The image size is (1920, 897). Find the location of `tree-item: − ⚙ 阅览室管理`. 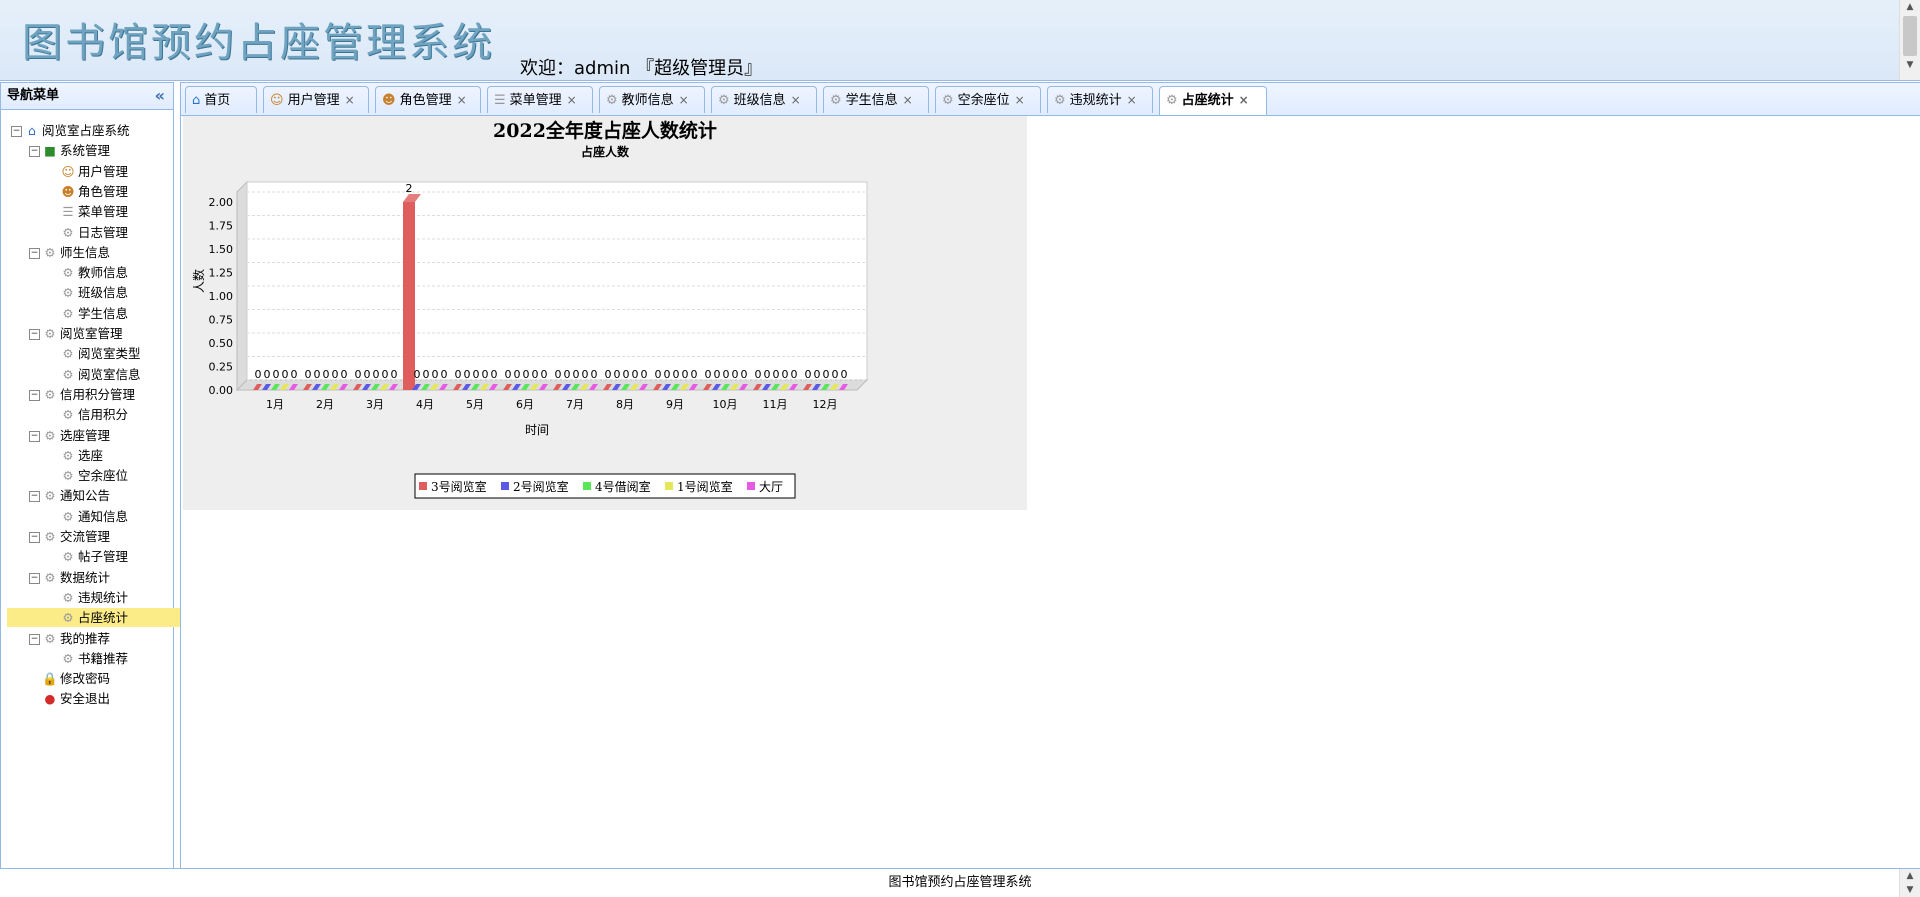

tree-item: − ⚙ 阅览室管理 is located at coordinates (76, 333).